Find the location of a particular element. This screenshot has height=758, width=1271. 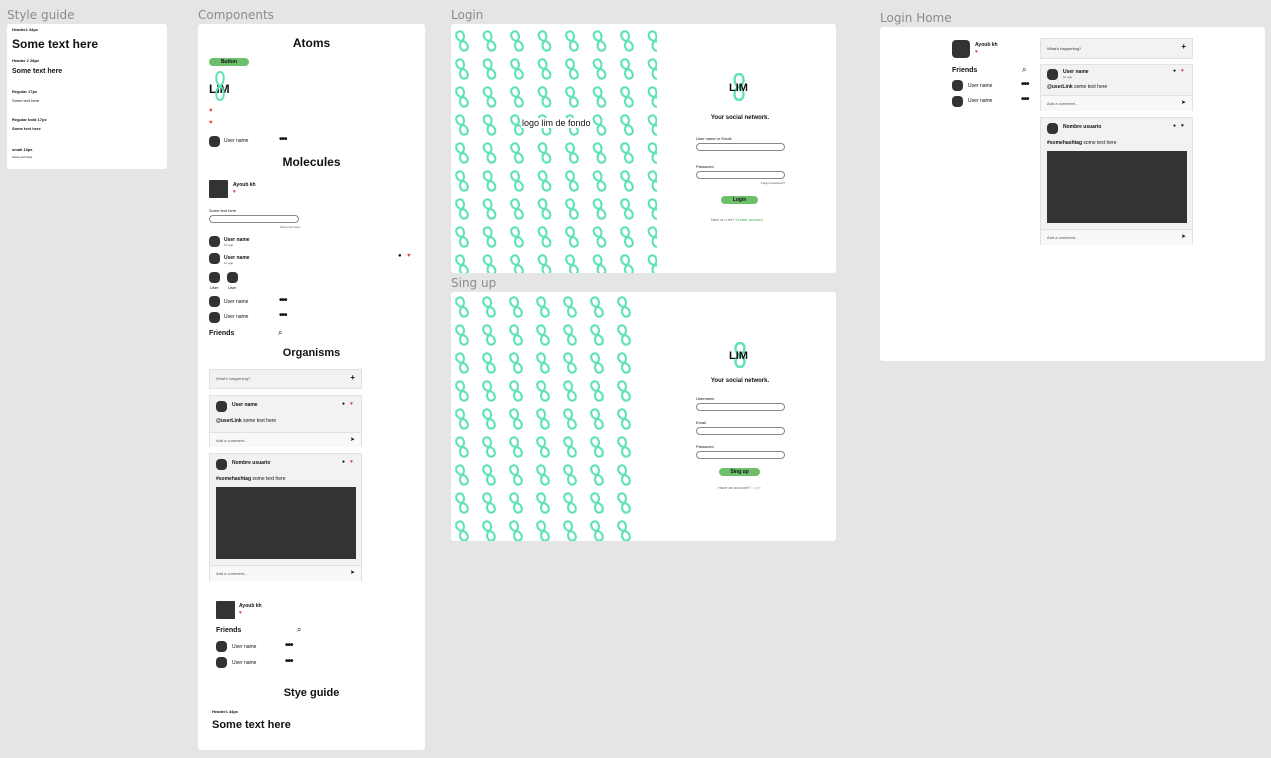

post-text: #somehashtag some text here is located at coordinates (1082, 143).